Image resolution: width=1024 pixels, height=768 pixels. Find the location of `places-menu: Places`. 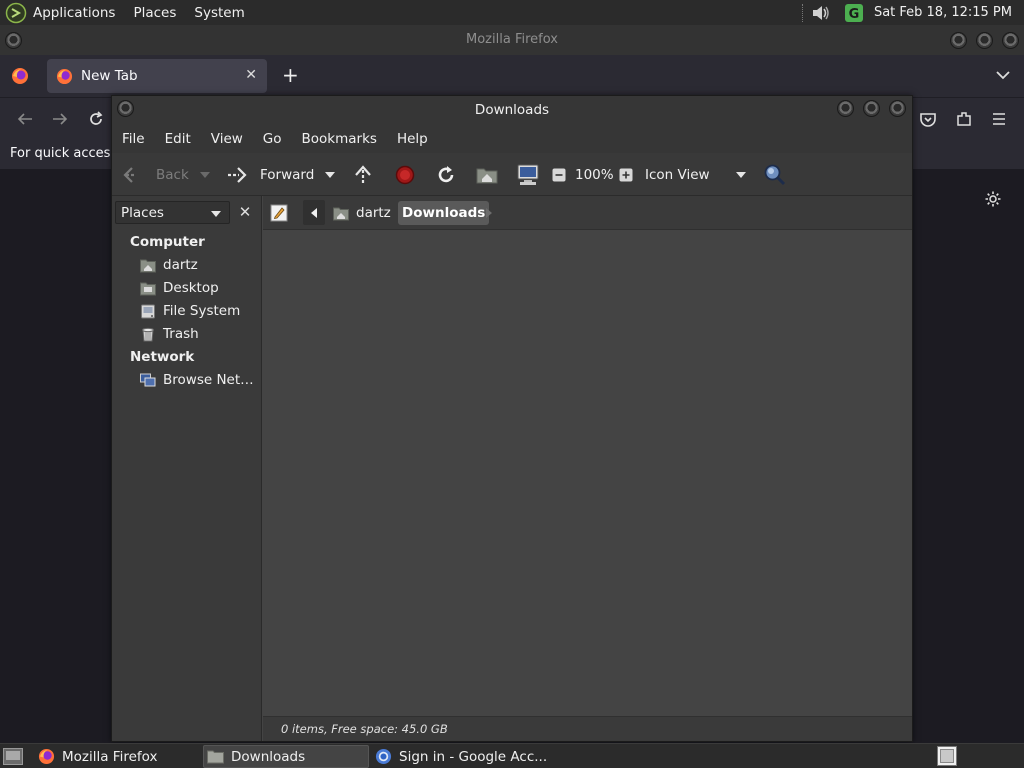

places-menu: Places is located at coordinates (154, 13).